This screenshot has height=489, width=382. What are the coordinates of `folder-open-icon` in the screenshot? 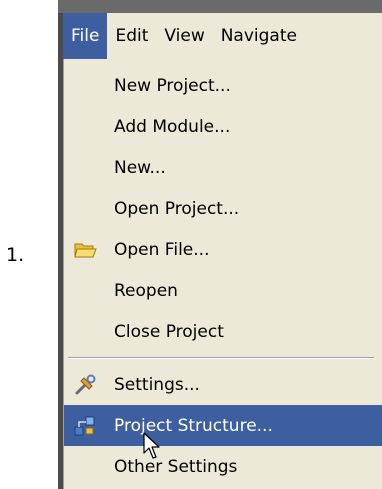 It's located at (85, 250).